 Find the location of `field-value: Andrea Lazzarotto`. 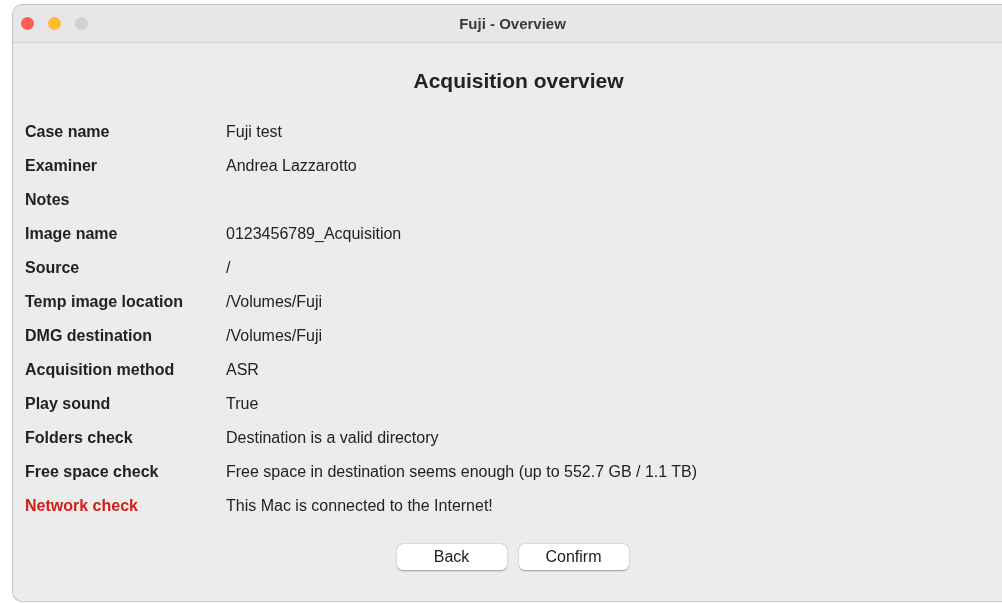

field-value: Andrea Lazzarotto is located at coordinates (291, 166).